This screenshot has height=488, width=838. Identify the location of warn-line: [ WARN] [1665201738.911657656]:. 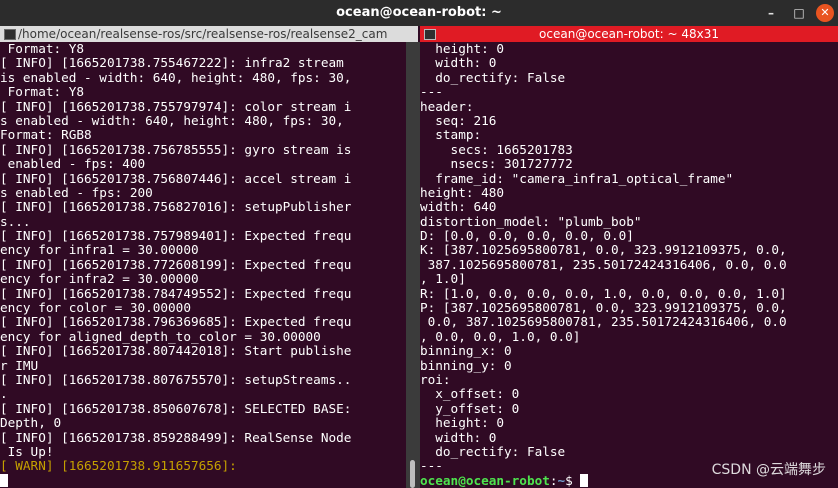
(203, 466).